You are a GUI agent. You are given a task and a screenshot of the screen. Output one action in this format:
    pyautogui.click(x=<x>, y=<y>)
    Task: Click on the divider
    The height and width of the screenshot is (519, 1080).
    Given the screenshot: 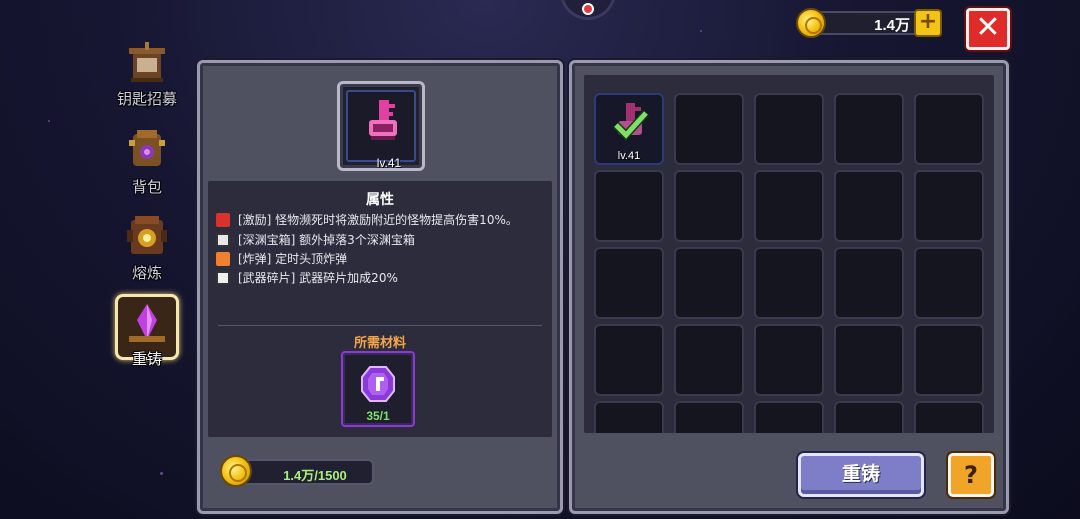 What is the action you would take?
    pyautogui.click(x=380, y=325)
    